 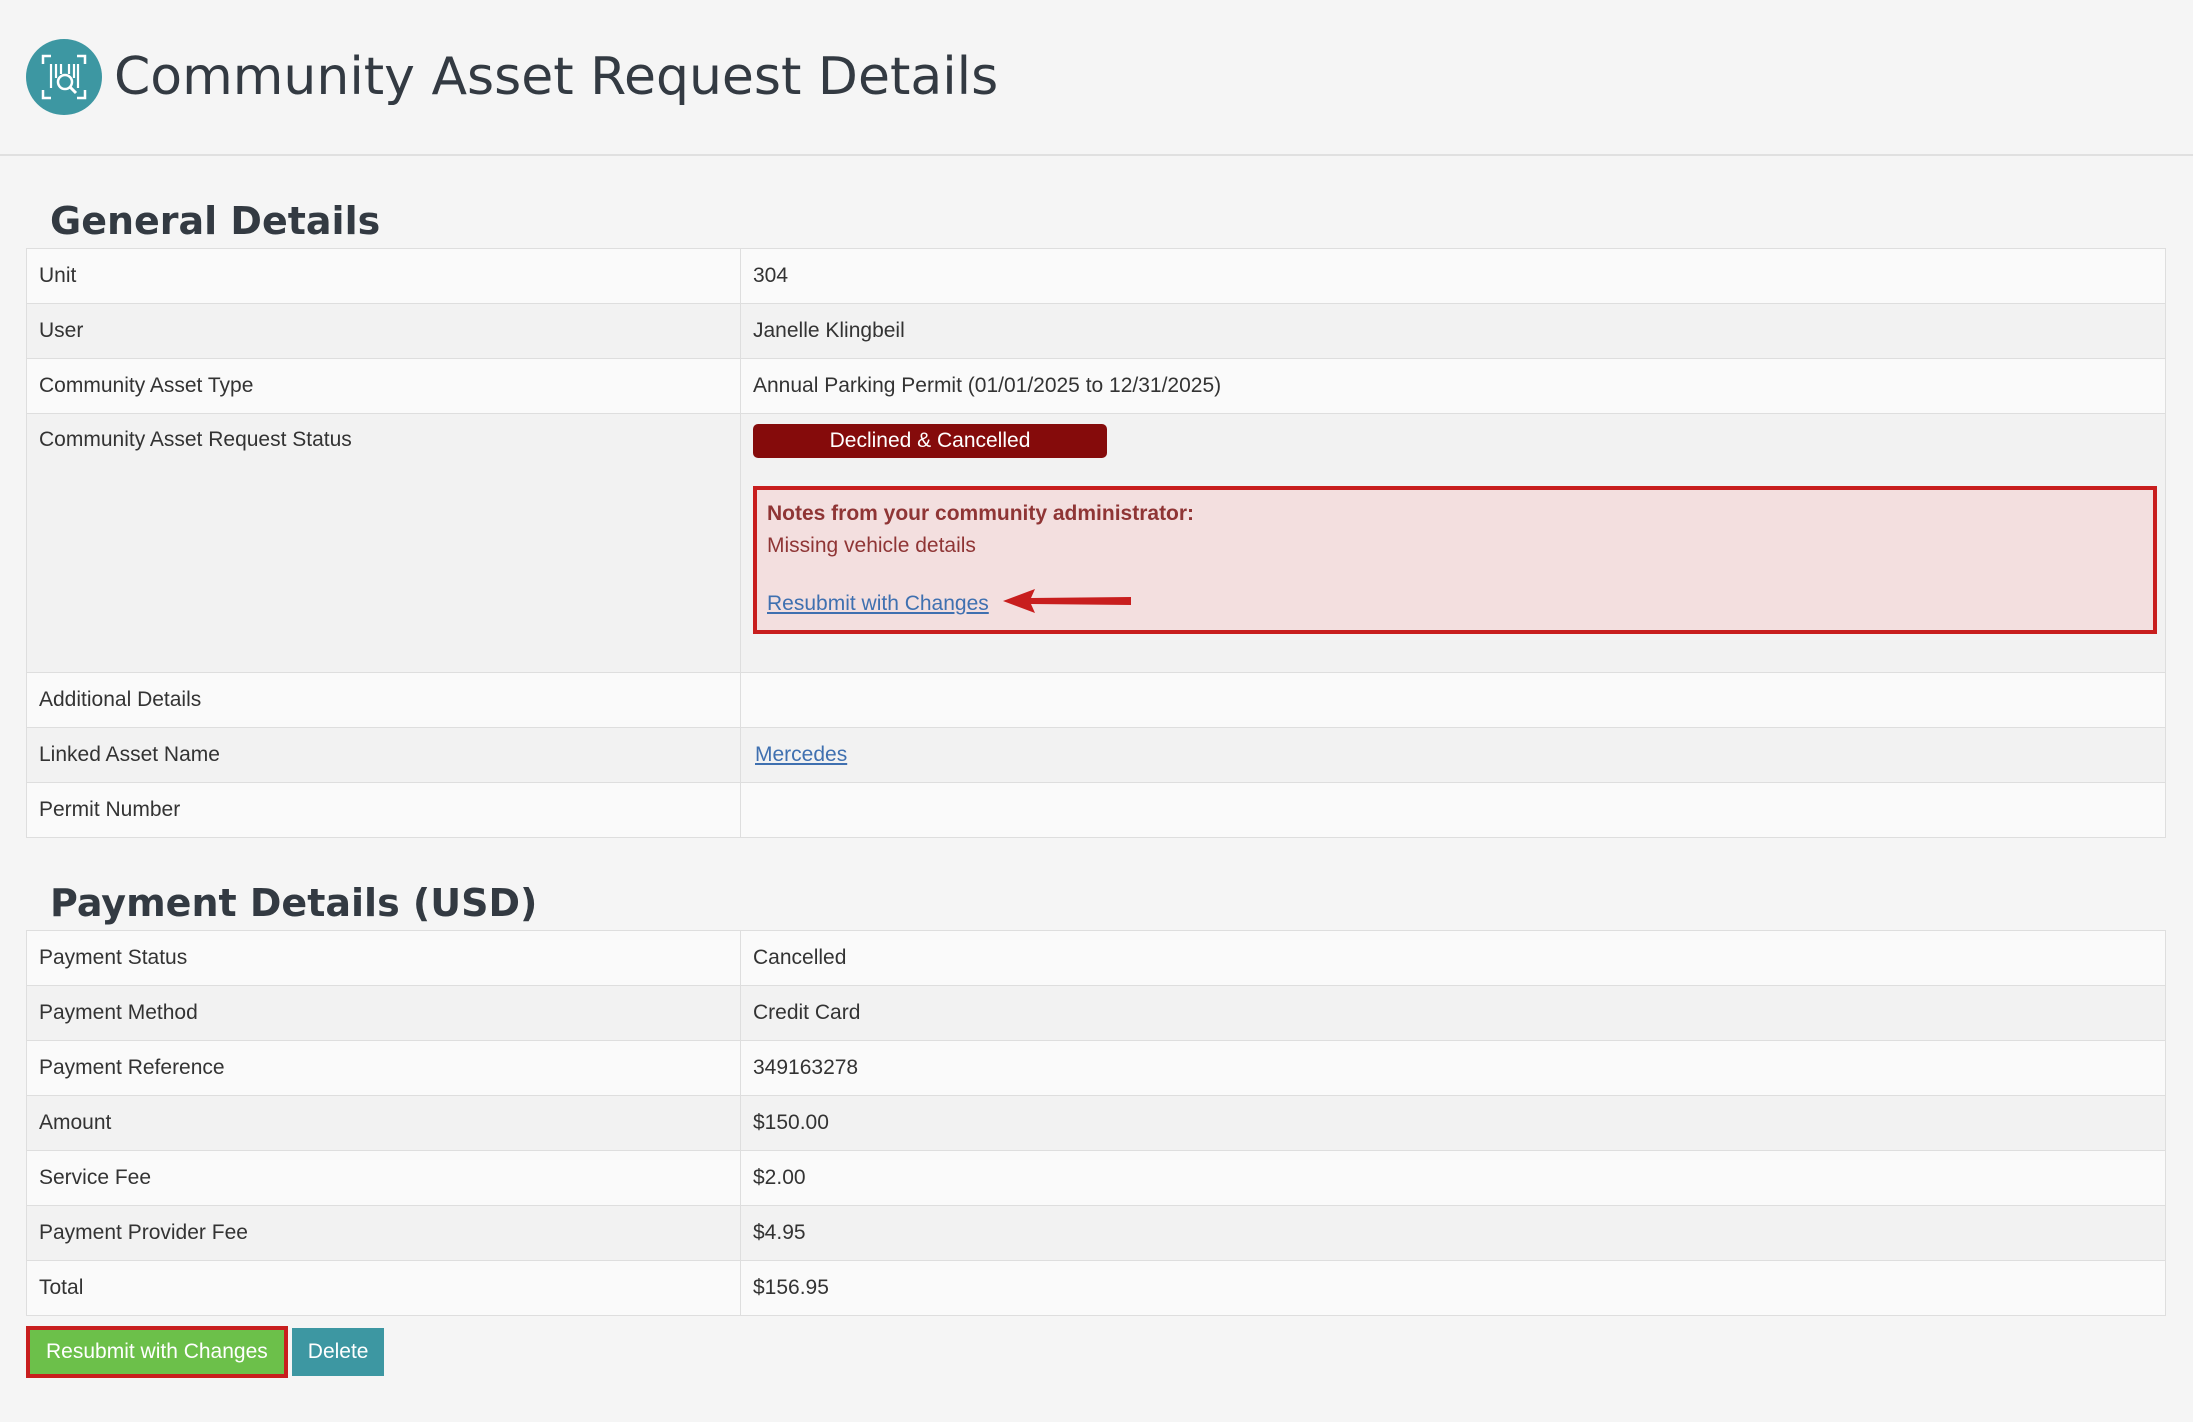 What do you see at coordinates (1453, 958) in the screenshot?
I see `row-value: Cancelled` at bounding box center [1453, 958].